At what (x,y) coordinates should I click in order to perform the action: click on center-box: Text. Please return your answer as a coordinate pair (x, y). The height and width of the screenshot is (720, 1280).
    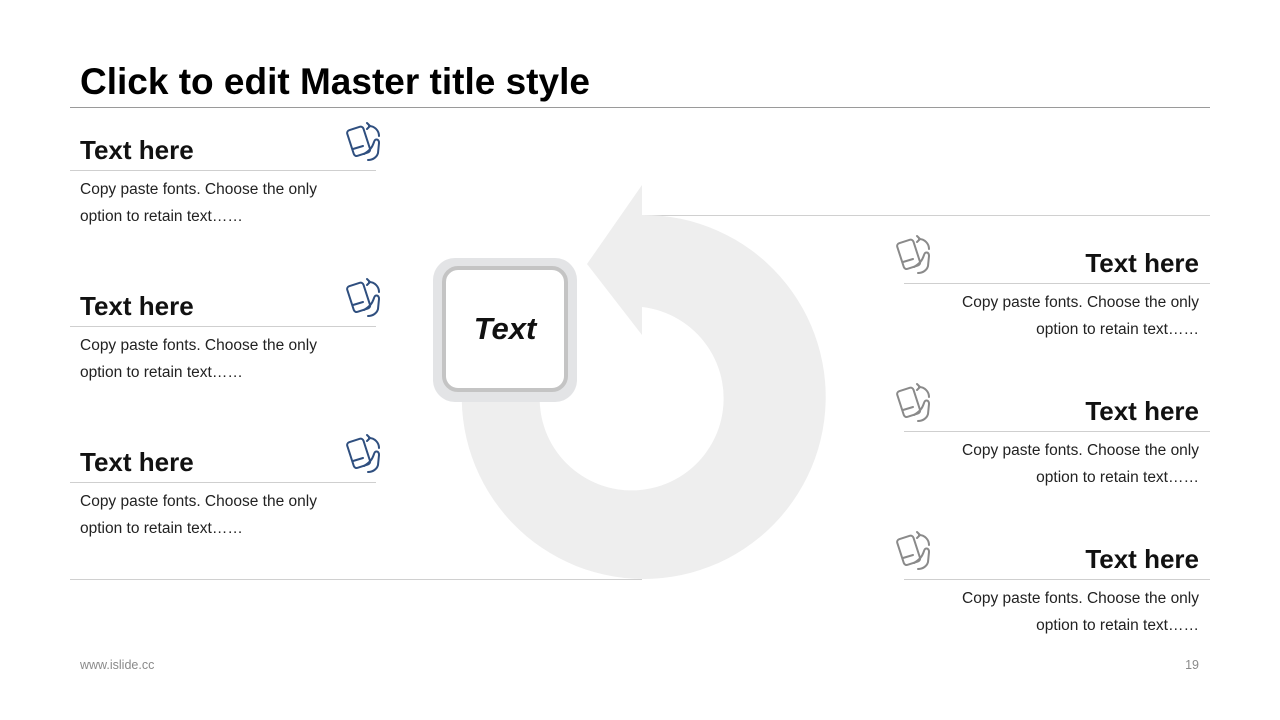
    Looking at the image, I should click on (505, 329).